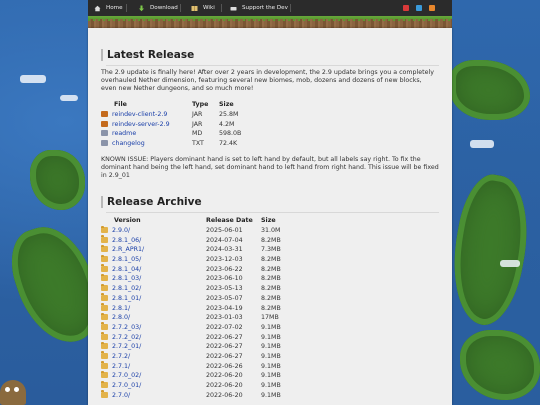  What do you see at coordinates (201, 366) in the screenshot?
I see `archive-row: 2.7.1/2022-06-26 9.1MB` at bounding box center [201, 366].